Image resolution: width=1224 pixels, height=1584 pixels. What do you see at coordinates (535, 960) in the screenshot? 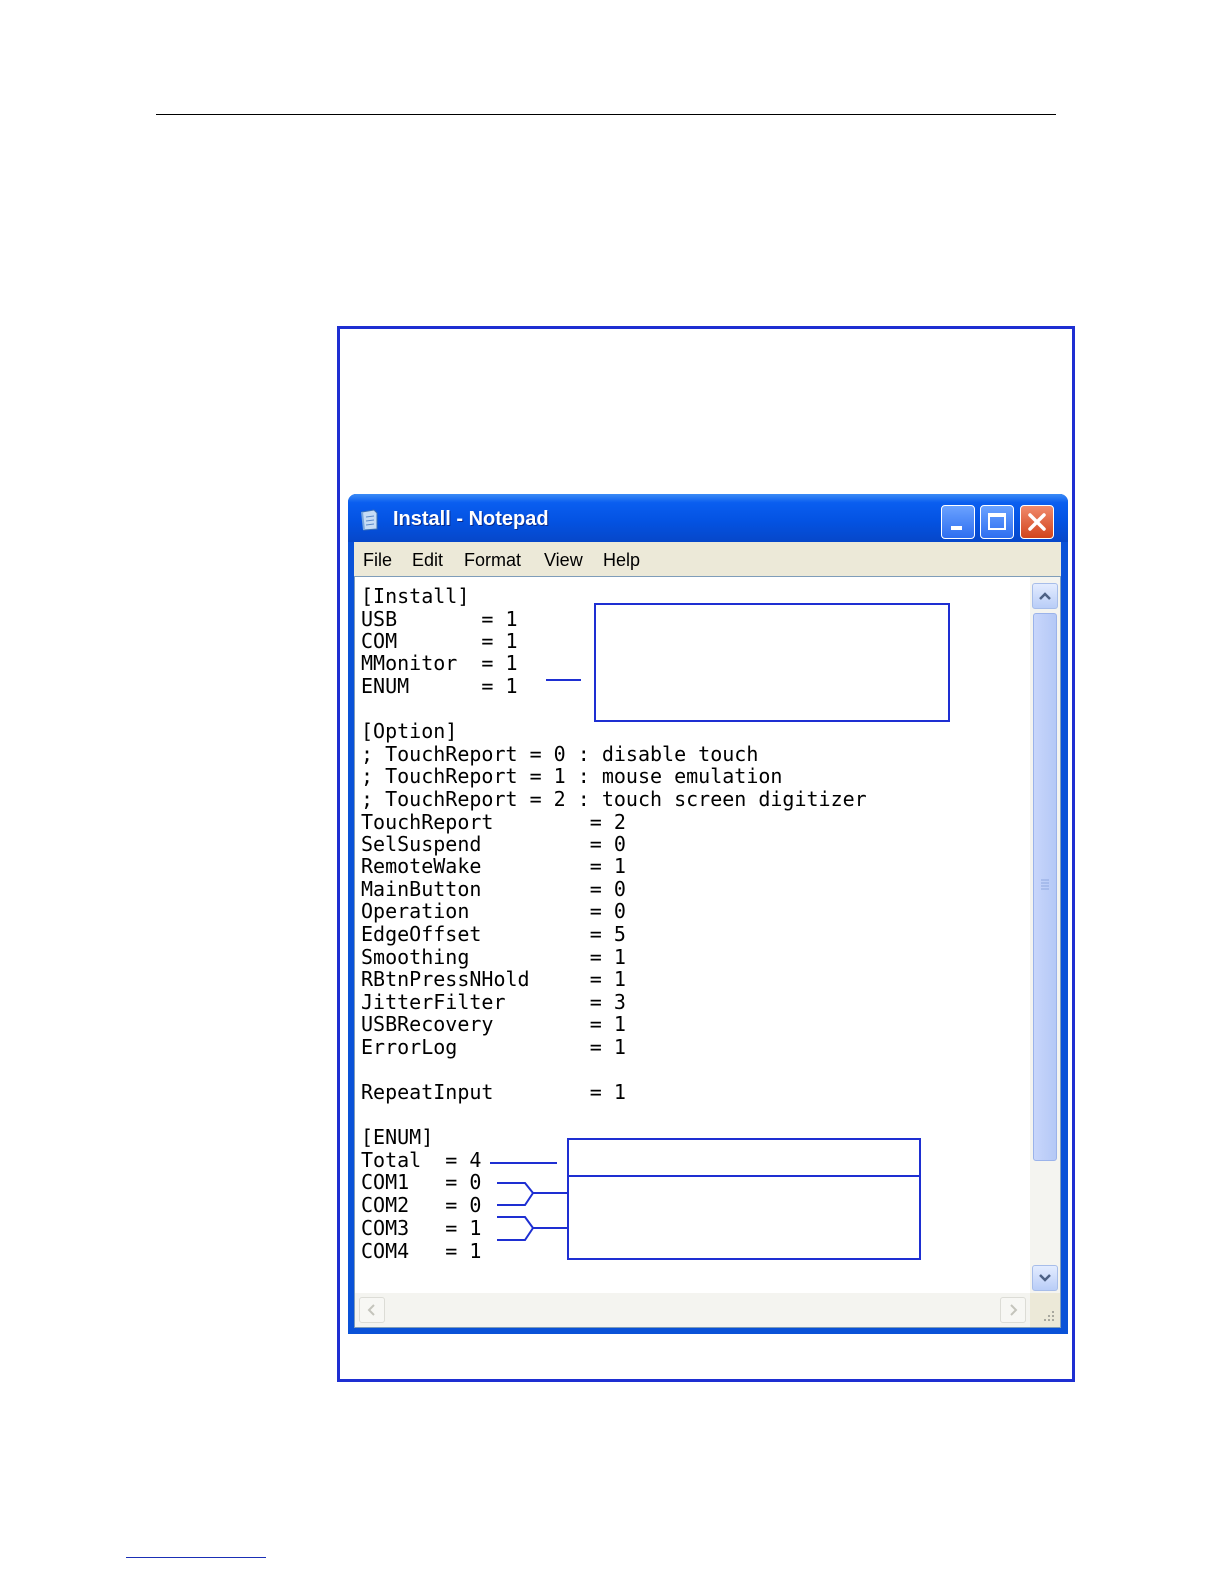
I see `callout-connectors` at bounding box center [535, 960].